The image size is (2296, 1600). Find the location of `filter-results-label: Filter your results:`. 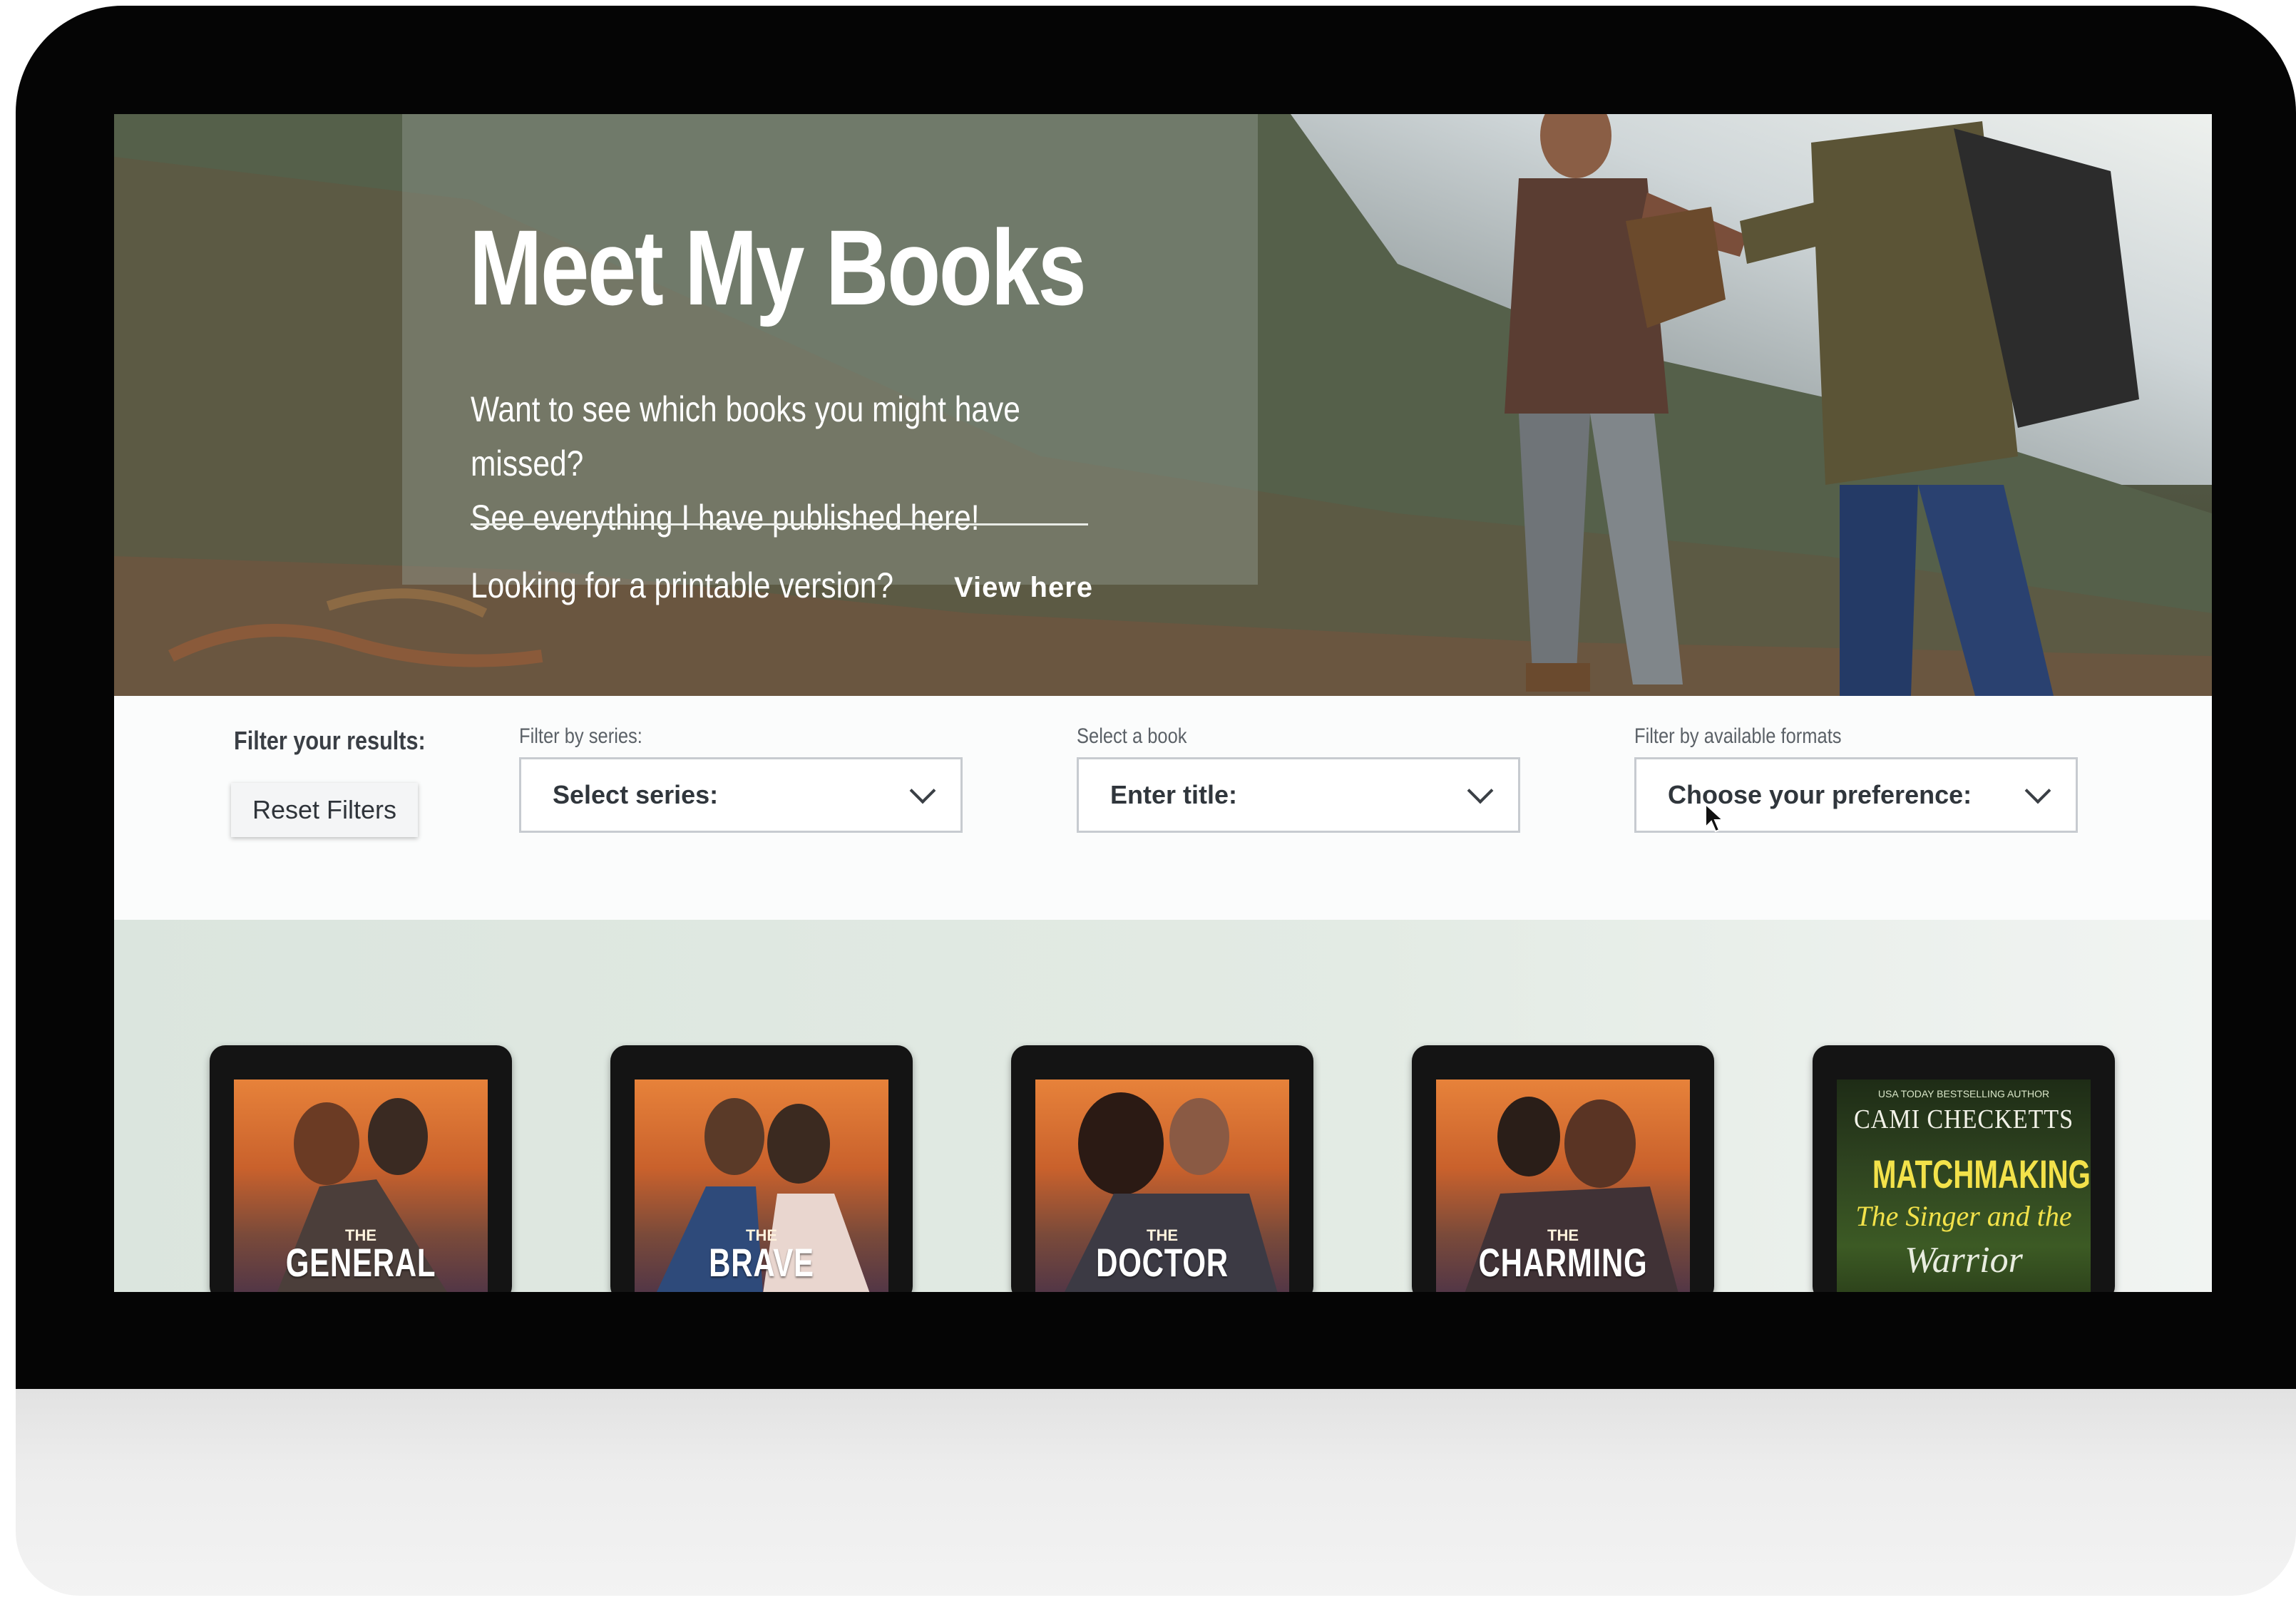

filter-results-label: Filter your results: is located at coordinates (330, 740).